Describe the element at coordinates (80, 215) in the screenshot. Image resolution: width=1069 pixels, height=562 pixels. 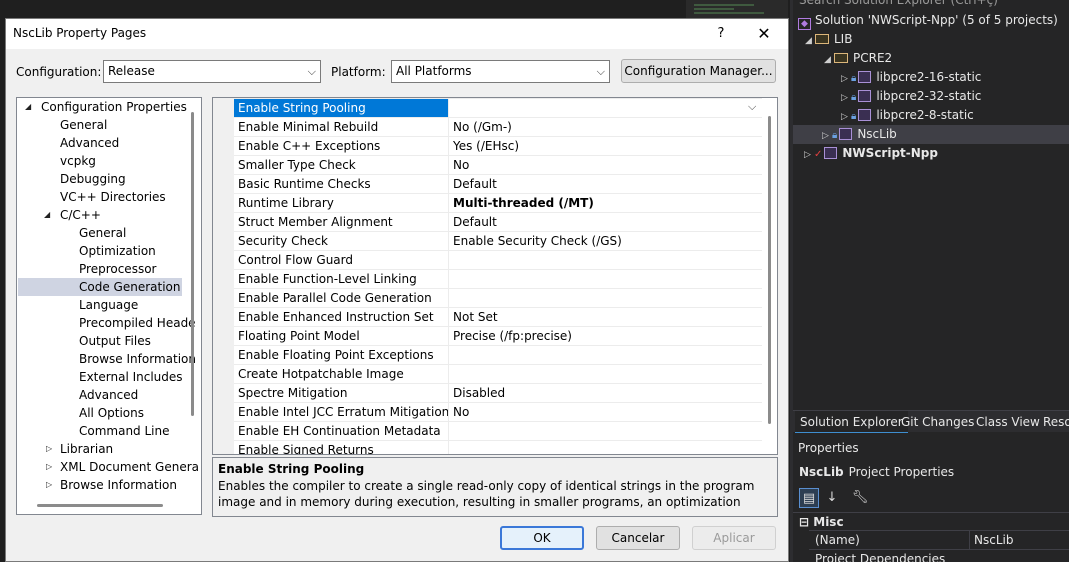
I see `tree-item-c-cpp: C/C++` at that location.